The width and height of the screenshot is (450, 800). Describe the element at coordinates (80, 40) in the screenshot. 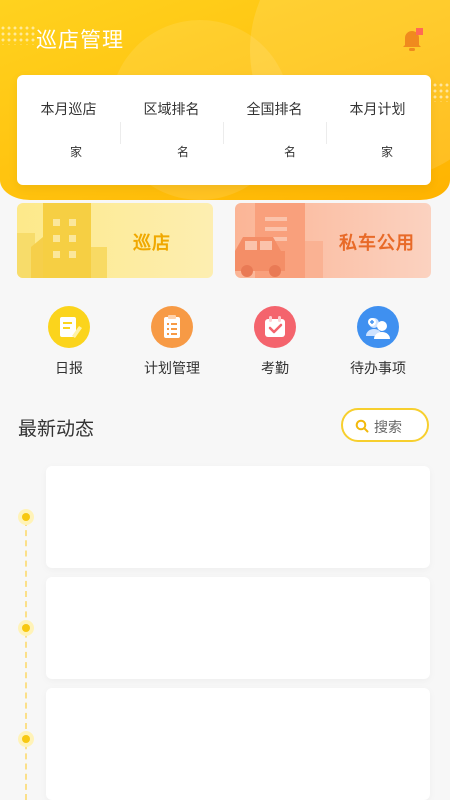

I see `page-title: 巡店管理` at that location.